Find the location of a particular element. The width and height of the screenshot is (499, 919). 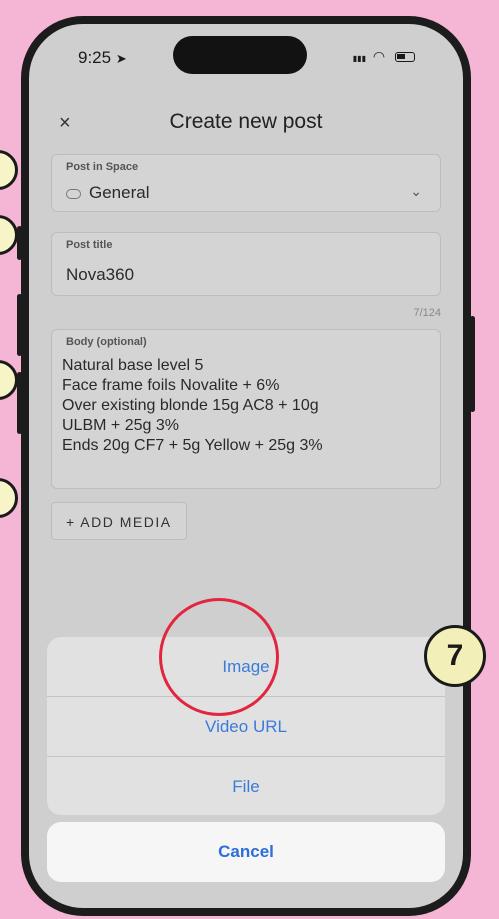

highlight-circle is located at coordinates (219, 657).